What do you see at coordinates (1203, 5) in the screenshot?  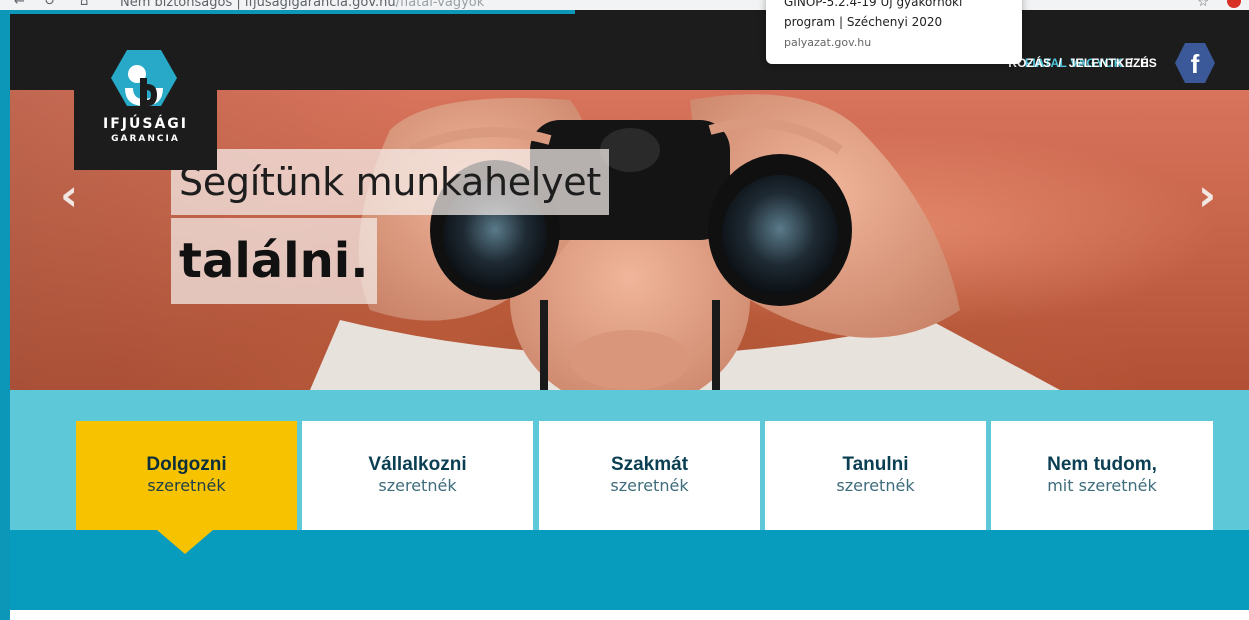 I see `bookmark-star-icon: ☆` at bounding box center [1203, 5].